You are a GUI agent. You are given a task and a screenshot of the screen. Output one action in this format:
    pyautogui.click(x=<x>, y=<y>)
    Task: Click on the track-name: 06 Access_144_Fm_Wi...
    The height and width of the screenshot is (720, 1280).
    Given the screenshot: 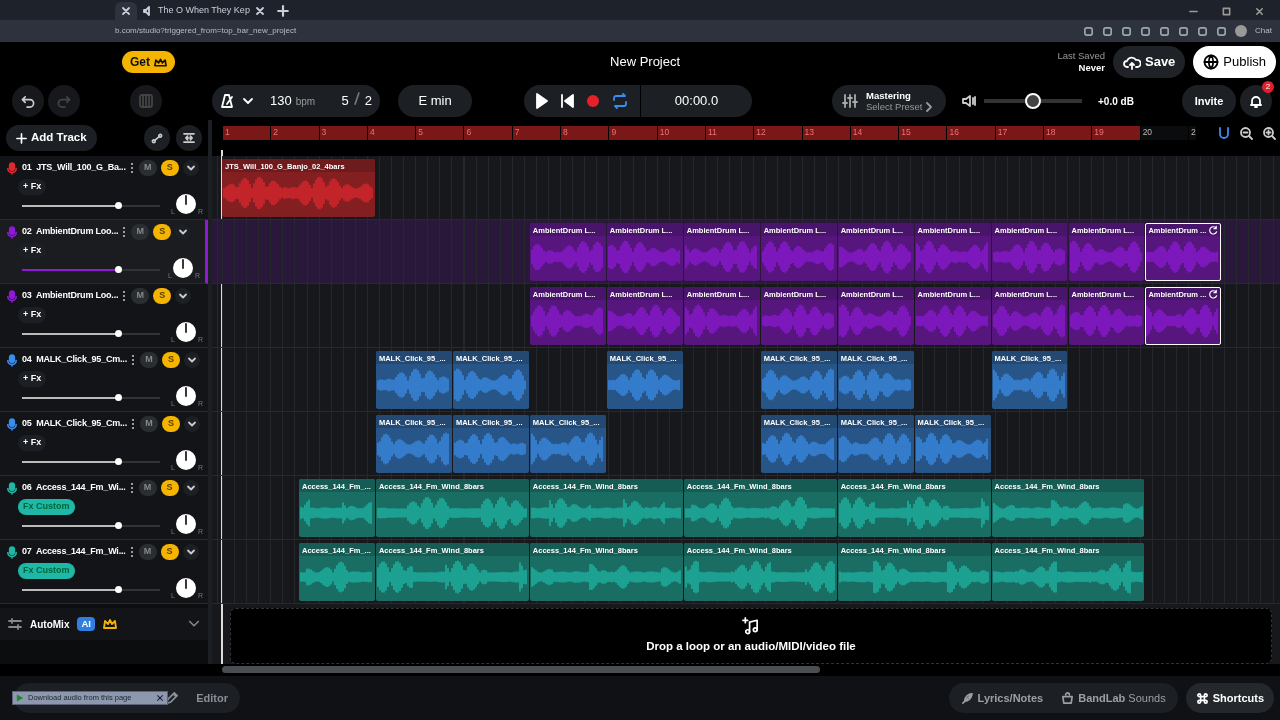 What is the action you would take?
    pyautogui.click(x=74, y=488)
    